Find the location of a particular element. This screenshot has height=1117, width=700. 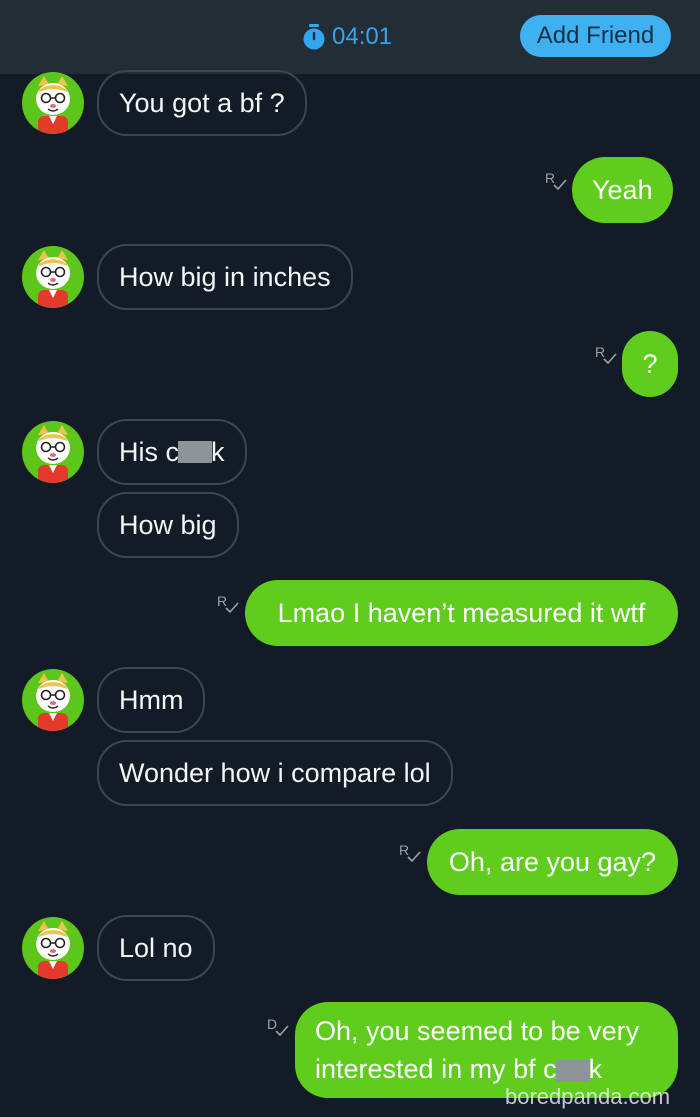

incoming-message: How big in inches is located at coordinates (225, 277).